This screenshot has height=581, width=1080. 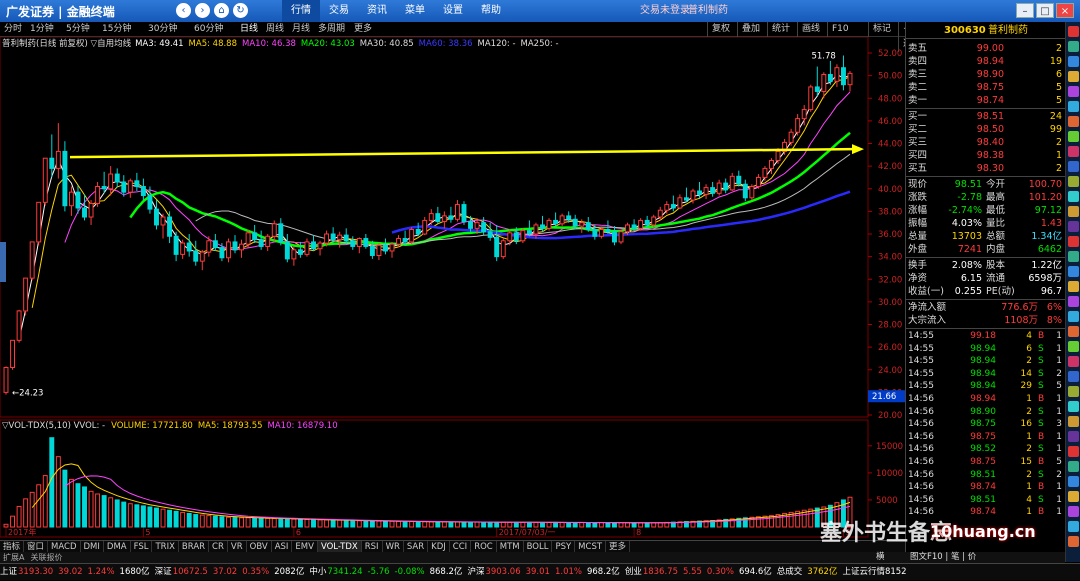 What do you see at coordinates (331, 29) in the screenshot?
I see `period-9: 多周期` at bounding box center [331, 29].